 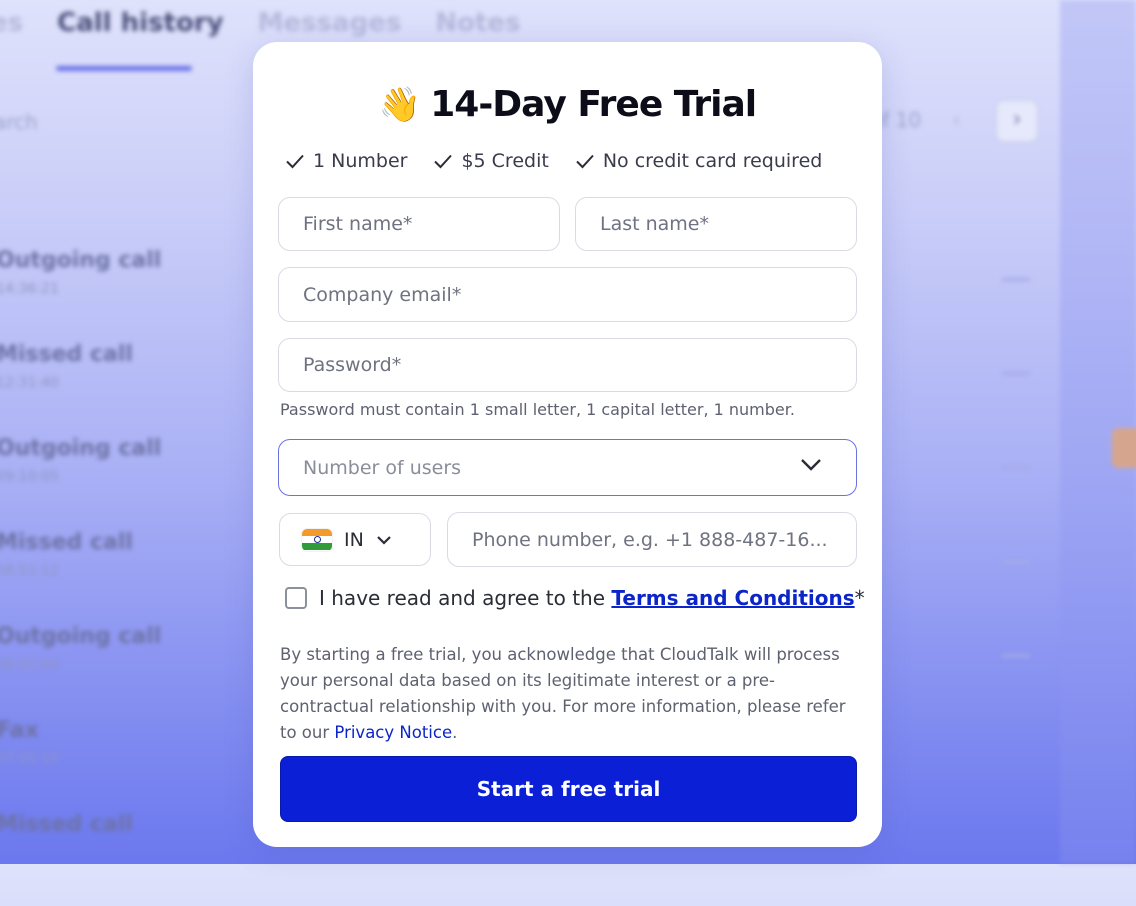 I want to click on background-row: Missed call 08:51:12, so click(x=80, y=577).